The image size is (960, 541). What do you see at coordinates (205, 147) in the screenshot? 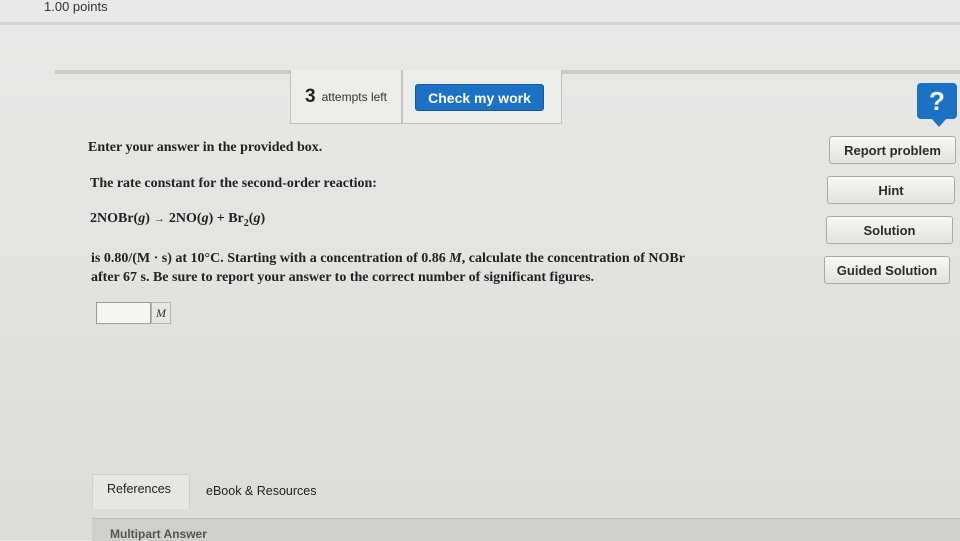
I see `instruction-text: Enter your answer in the provided box.` at bounding box center [205, 147].